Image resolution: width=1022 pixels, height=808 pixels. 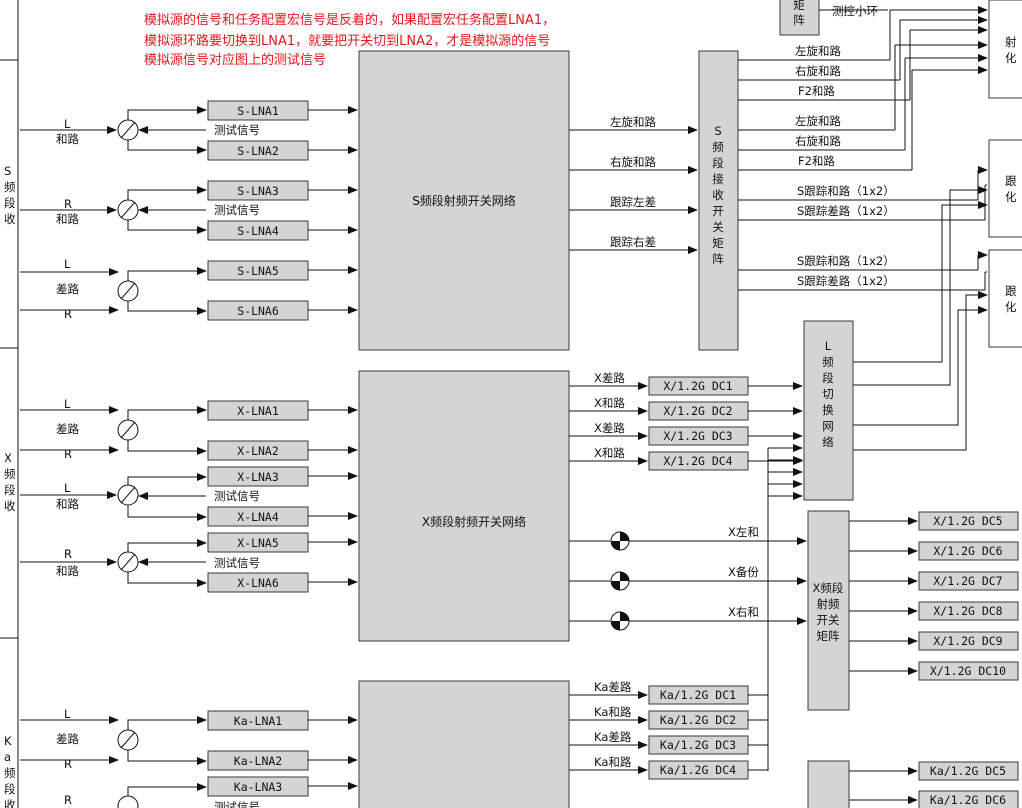 I want to click on section-frame, so click(x=9, y=404).